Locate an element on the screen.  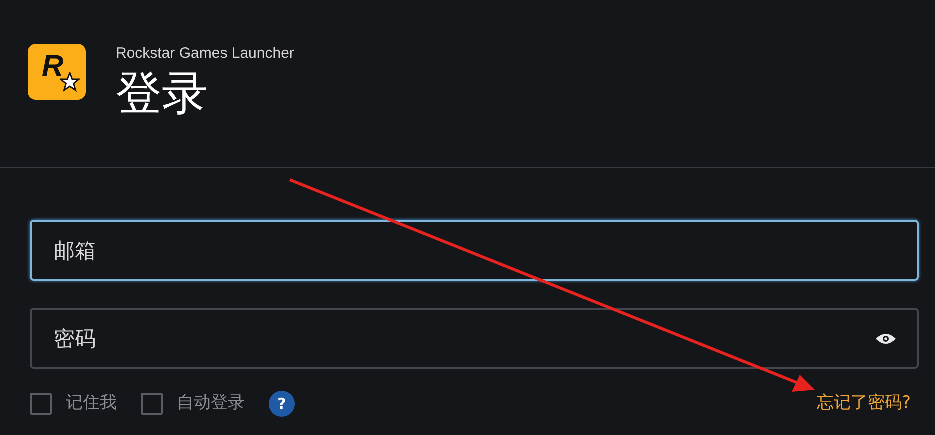
logo-letter: R is located at coordinates (53, 67).